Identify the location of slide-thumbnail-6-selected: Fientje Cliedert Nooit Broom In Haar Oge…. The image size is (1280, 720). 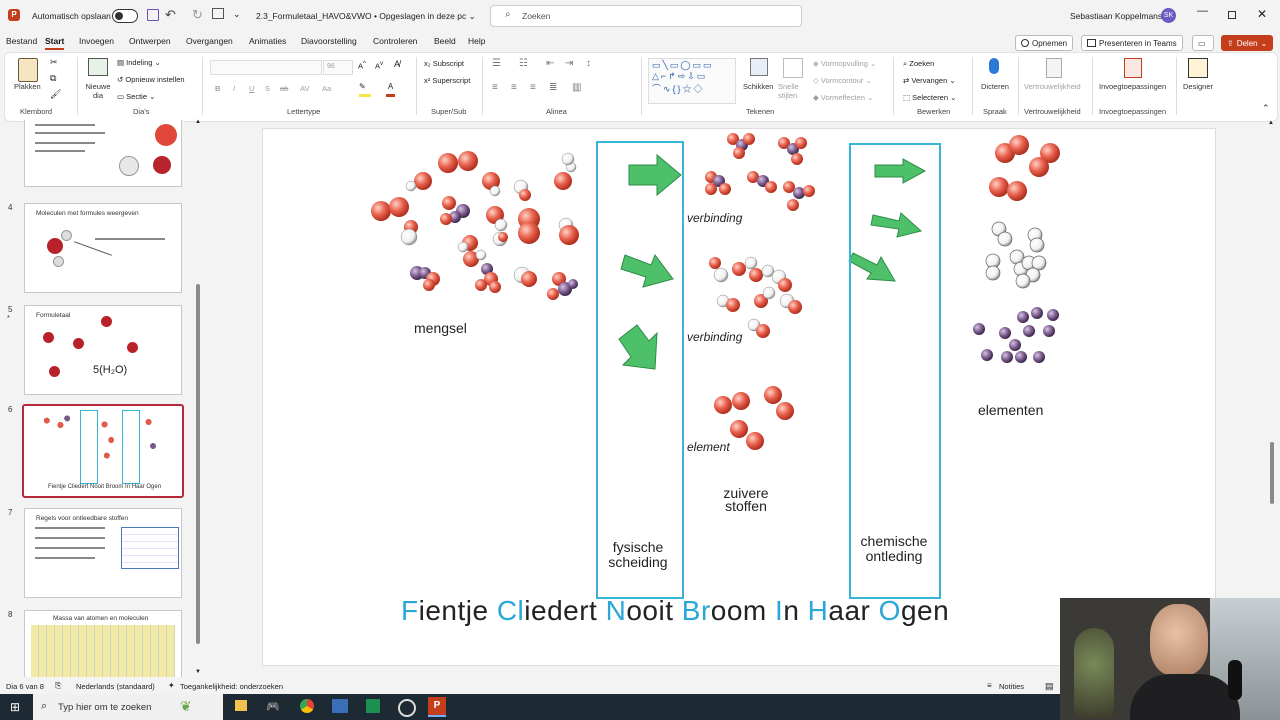
(103, 451).